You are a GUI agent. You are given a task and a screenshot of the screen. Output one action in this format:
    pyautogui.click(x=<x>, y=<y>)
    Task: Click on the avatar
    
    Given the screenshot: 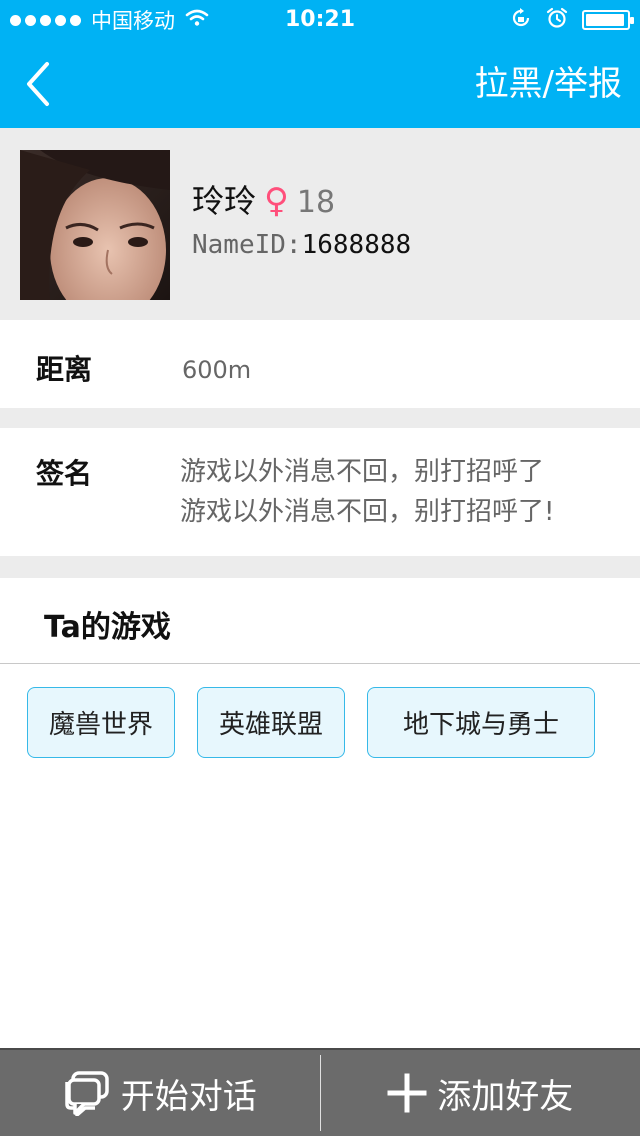 What is the action you would take?
    pyautogui.click(x=95, y=225)
    